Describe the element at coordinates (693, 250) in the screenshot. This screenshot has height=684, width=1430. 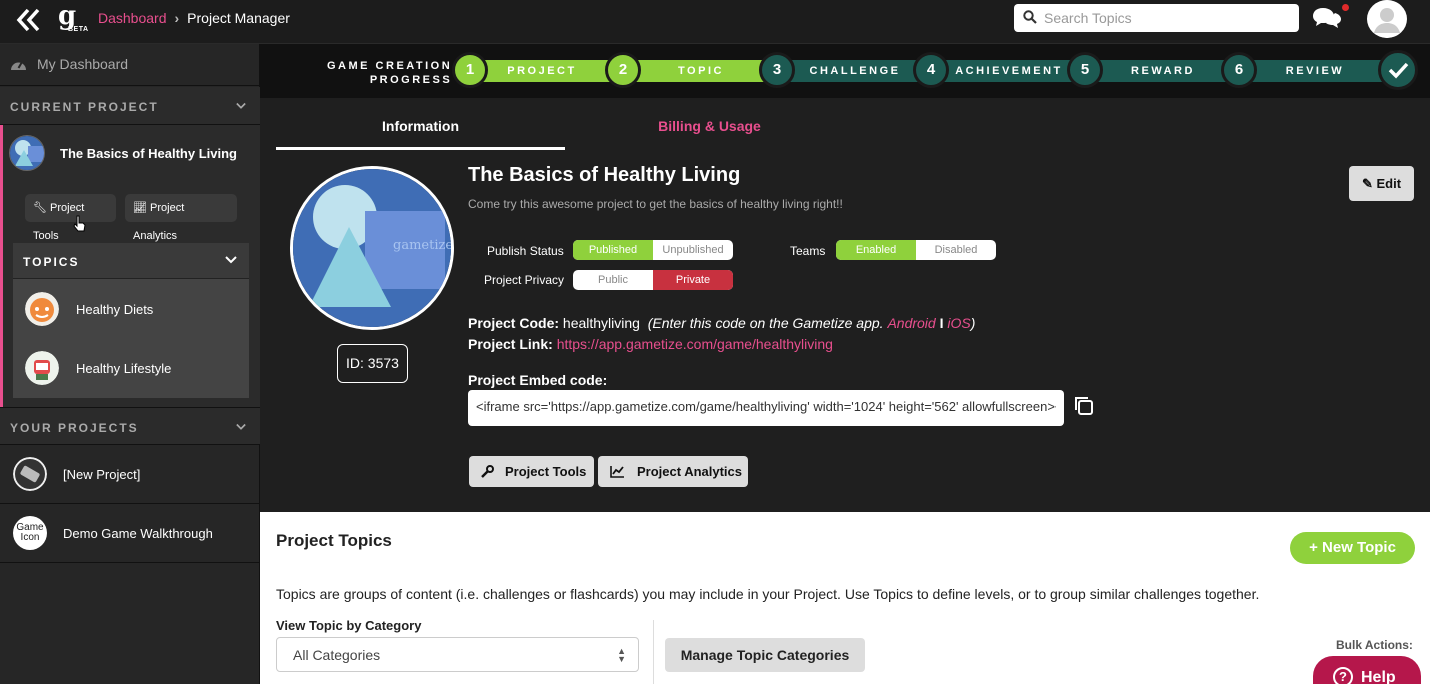
I see `unpublished-option: Unpublished` at that location.